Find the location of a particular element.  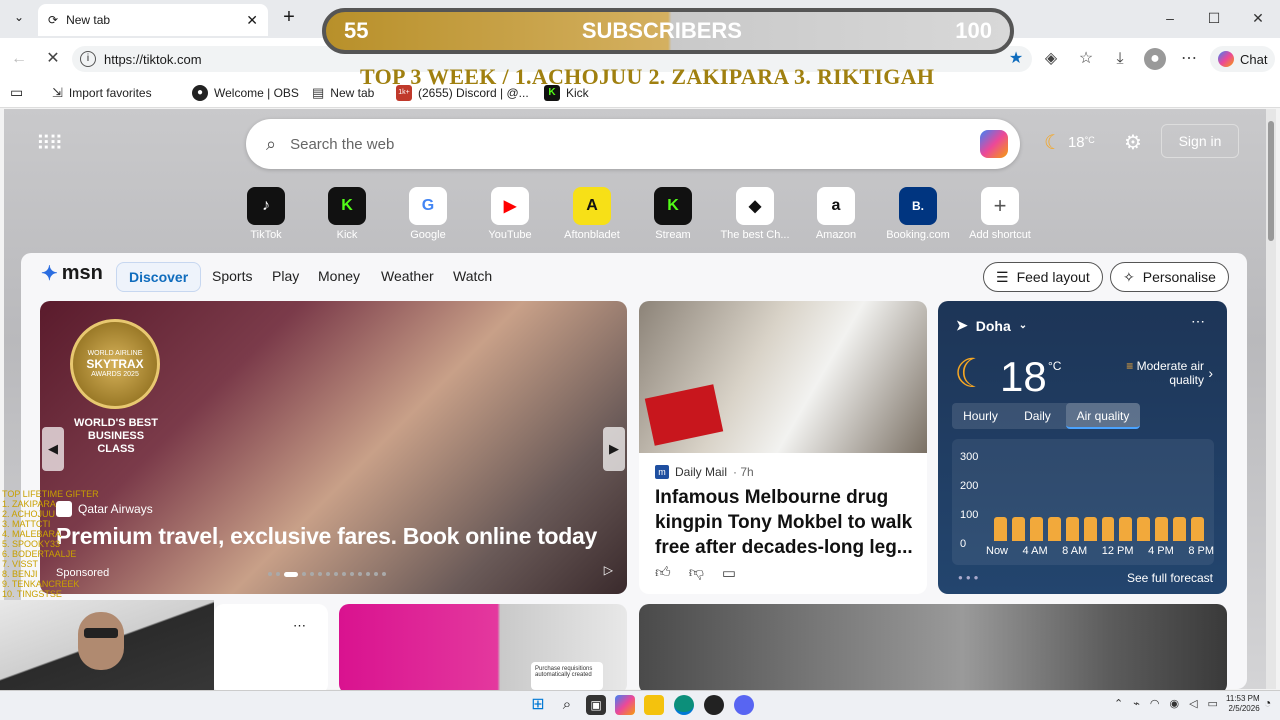

volume-icon: ◁ is located at coordinates (1193, 703).